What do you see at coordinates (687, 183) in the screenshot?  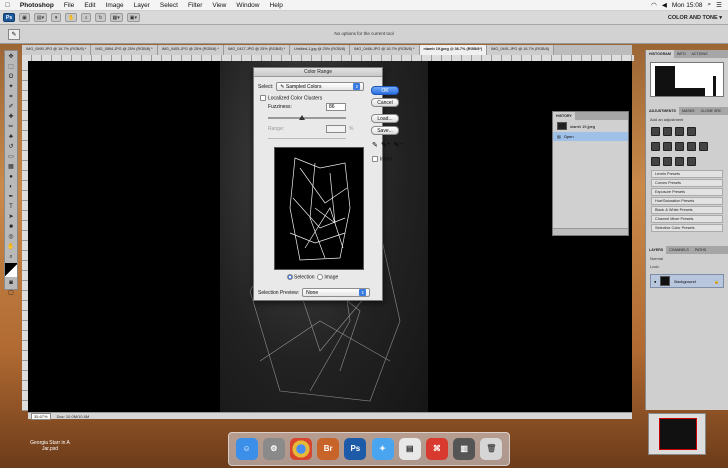 I see `preset-curves: Curves Presets` at bounding box center [687, 183].